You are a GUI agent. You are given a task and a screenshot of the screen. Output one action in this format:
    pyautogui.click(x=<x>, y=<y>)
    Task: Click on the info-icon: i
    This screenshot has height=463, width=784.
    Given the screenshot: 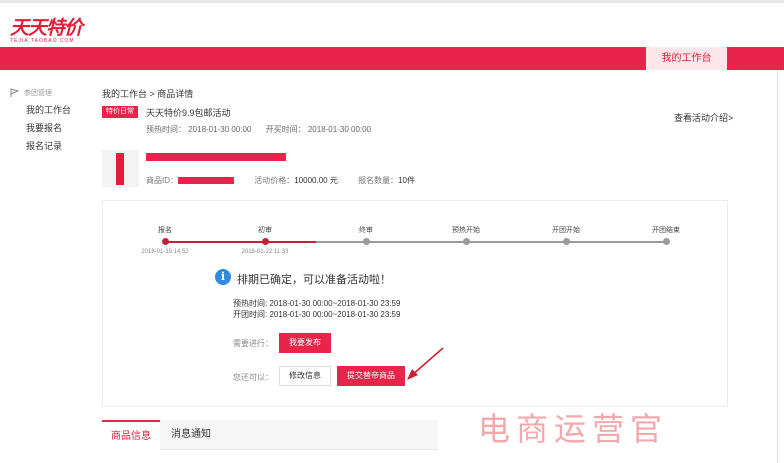 What is the action you would take?
    pyautogui.click(x=223, y=277)
    